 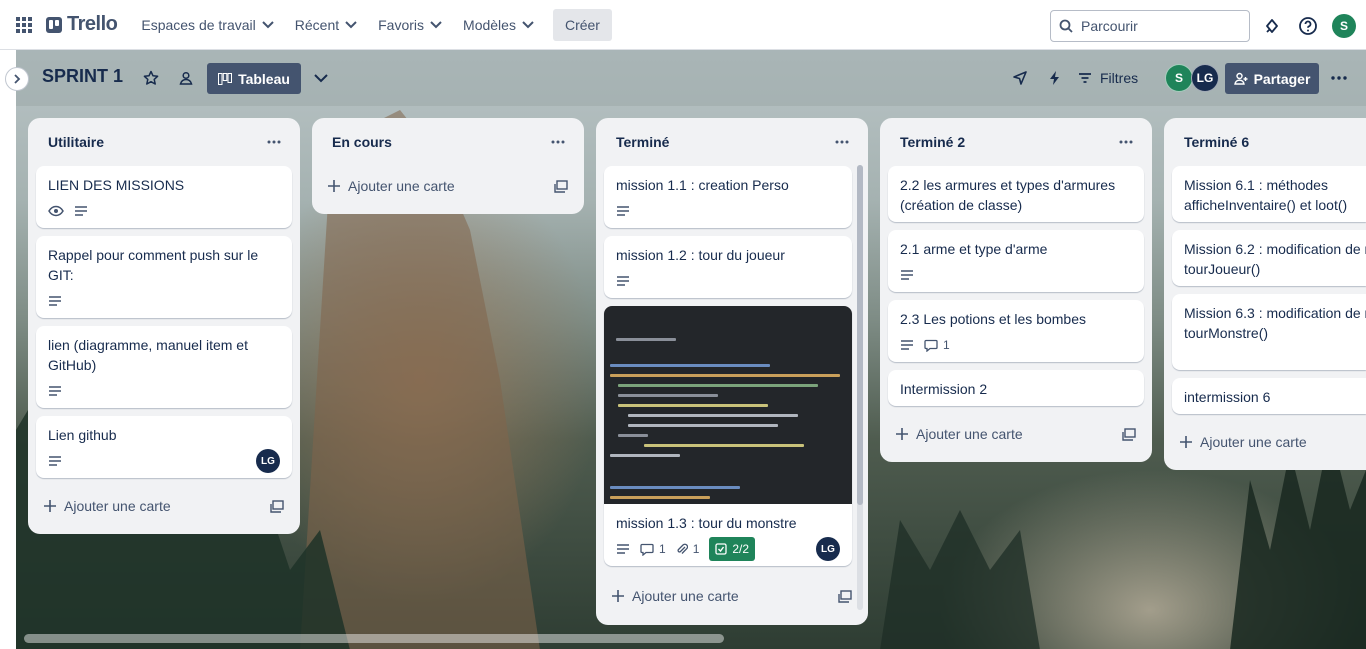 I want to click on card: 2.3 Les potions et les bombes 1, so click(x=1016, y=331).